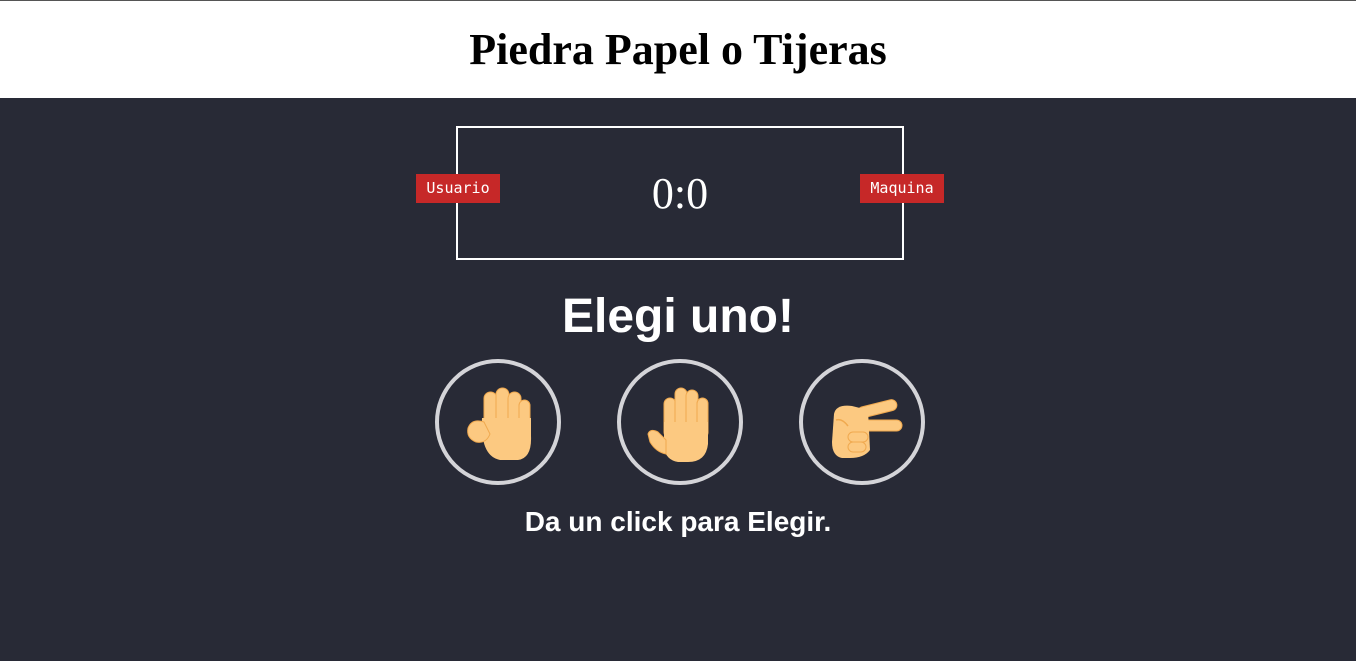 The height and width of the screenshot is (661, 1356). I want to click on page-header: Piedra Papel o Tijeras, so click(678, 49).